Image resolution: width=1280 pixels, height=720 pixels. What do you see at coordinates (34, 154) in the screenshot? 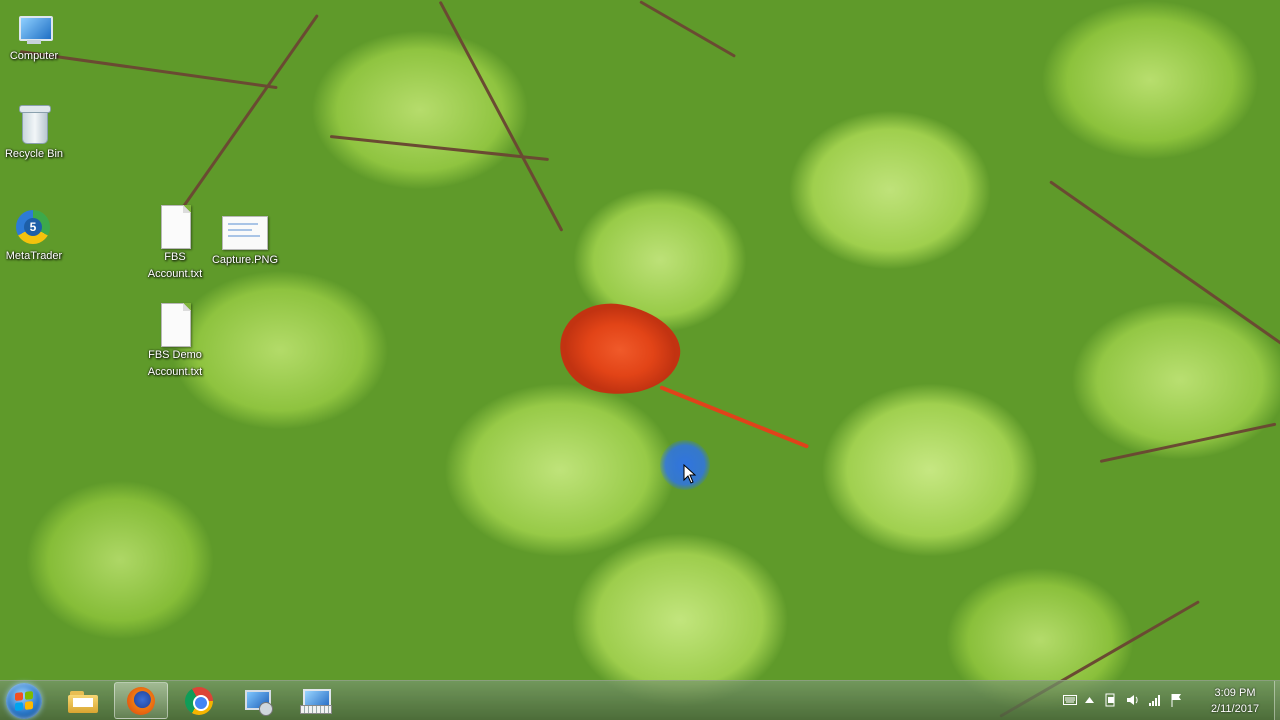
I see `desktop-icon-label: Recycle Bin` at bounding box center [34, 154].